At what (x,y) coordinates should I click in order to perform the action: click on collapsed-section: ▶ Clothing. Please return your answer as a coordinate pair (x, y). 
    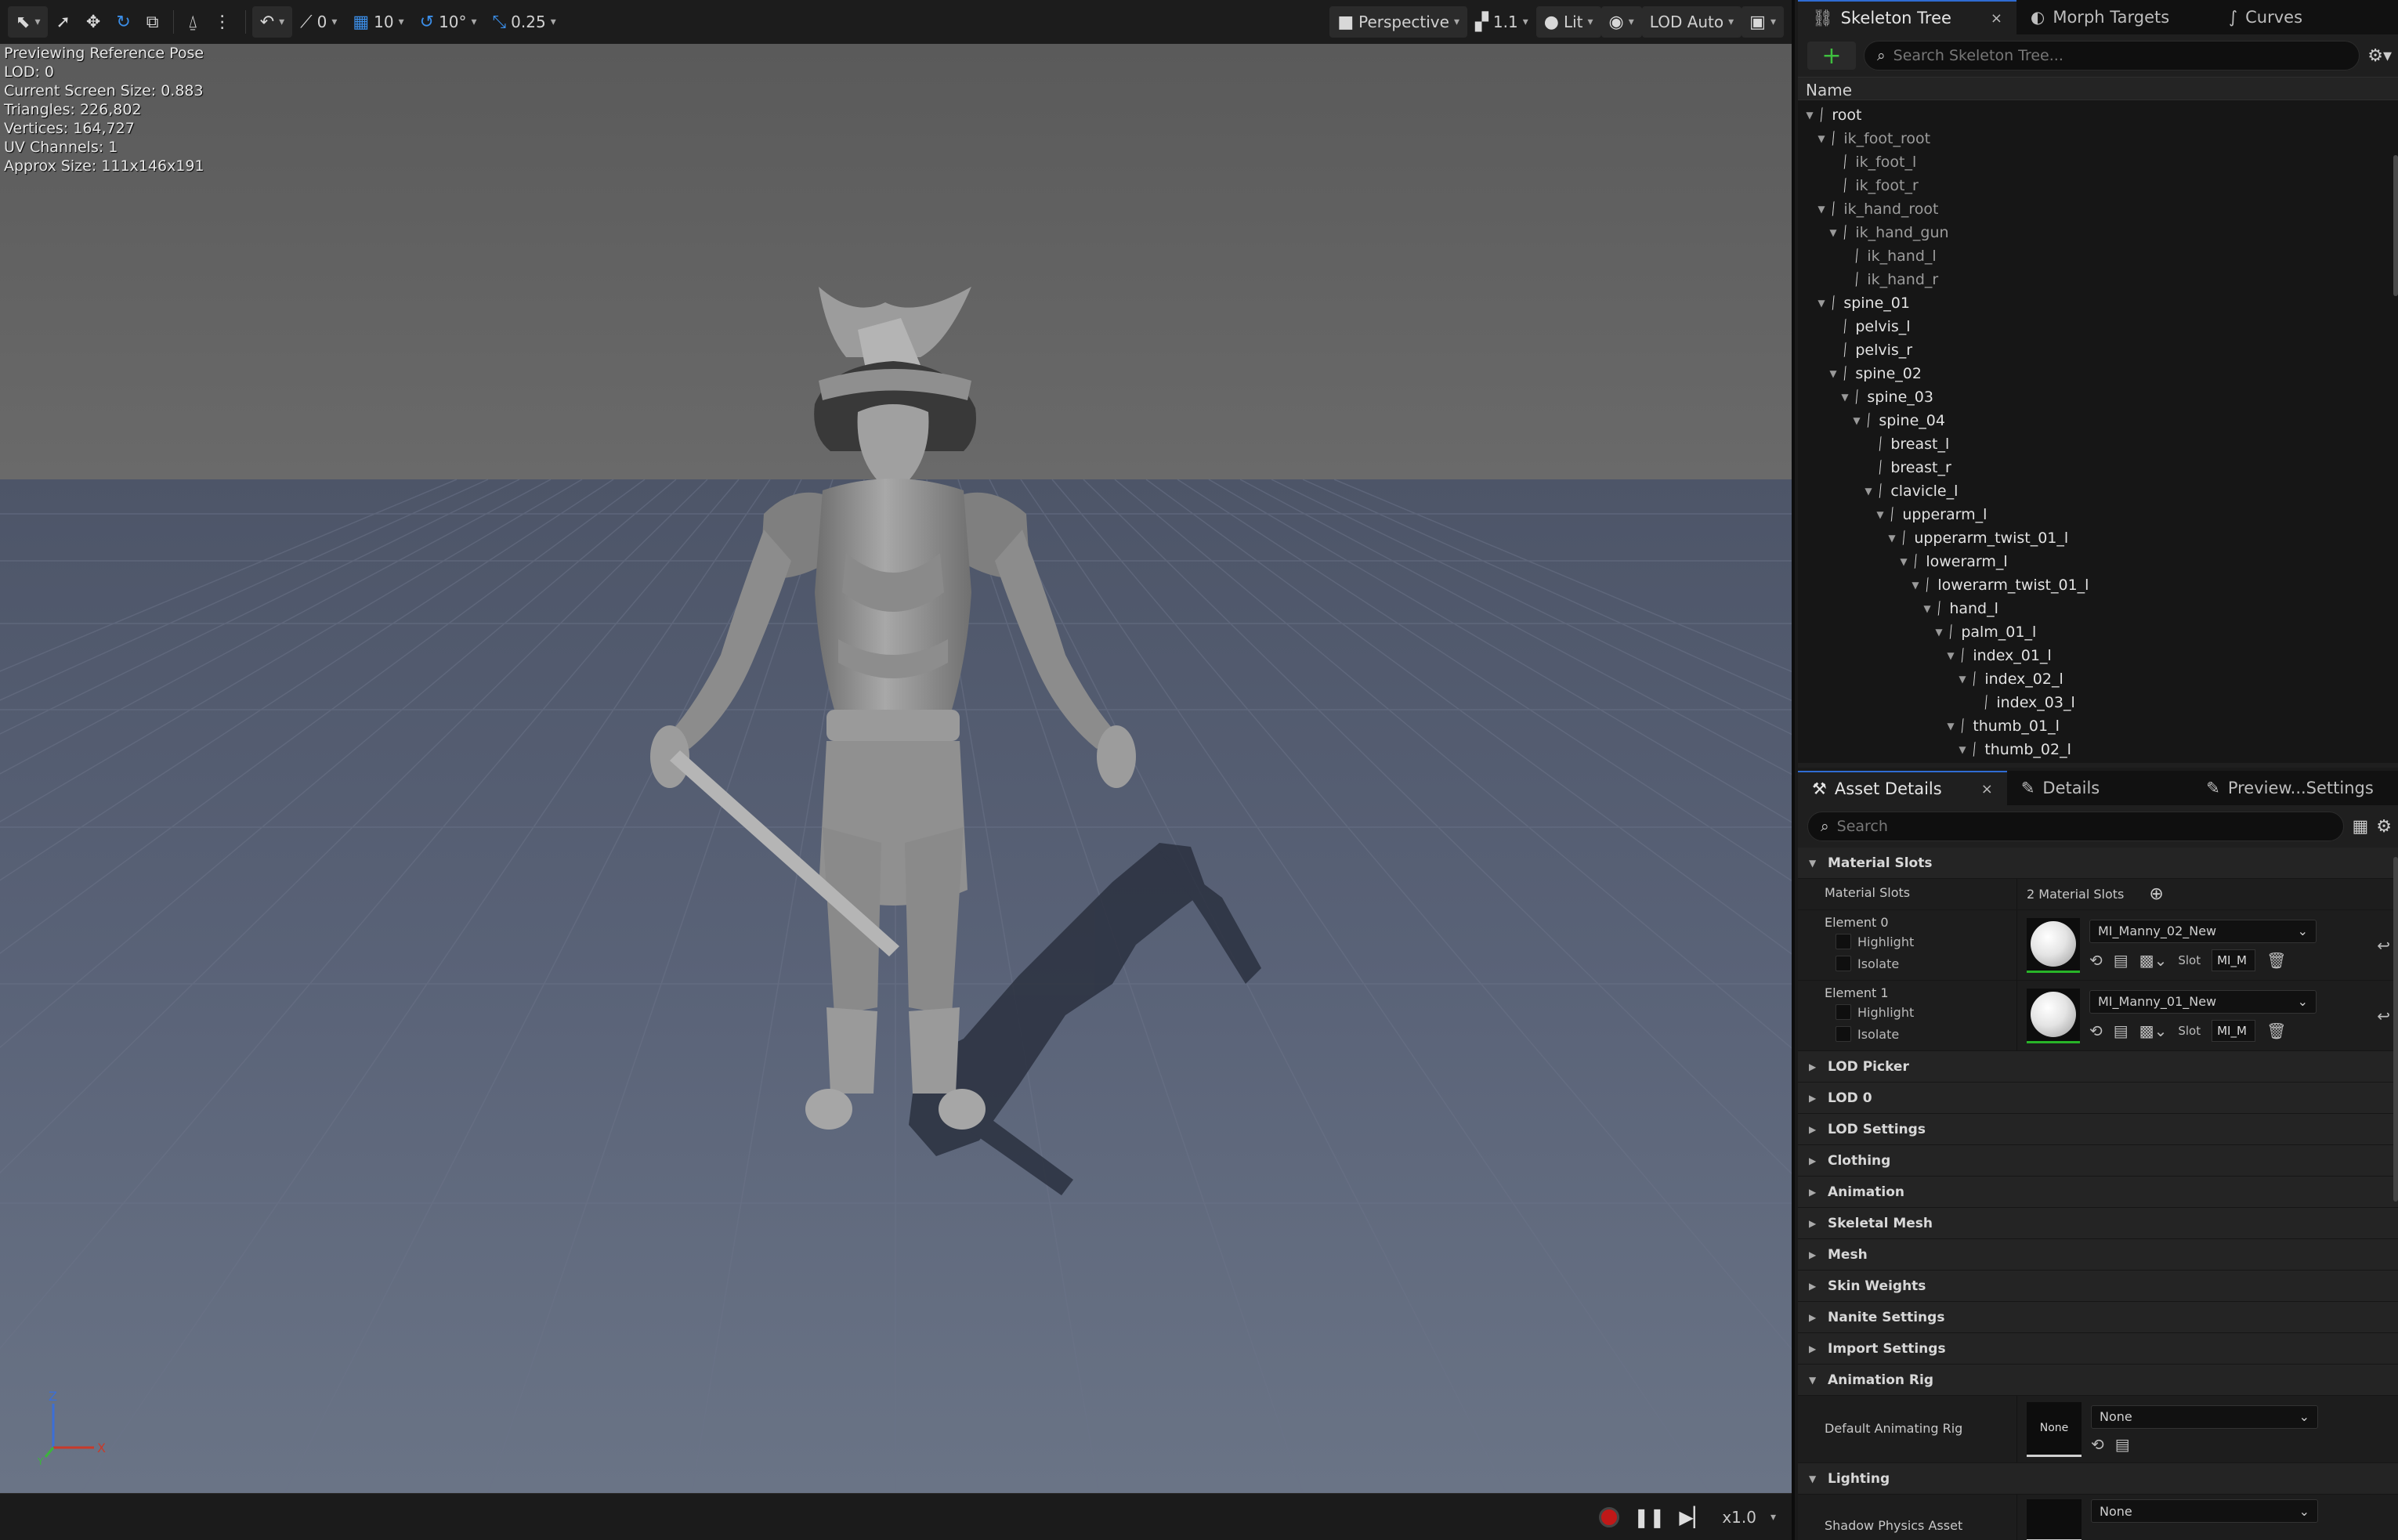
    Looking at the image, I should click on (2098, 1161).